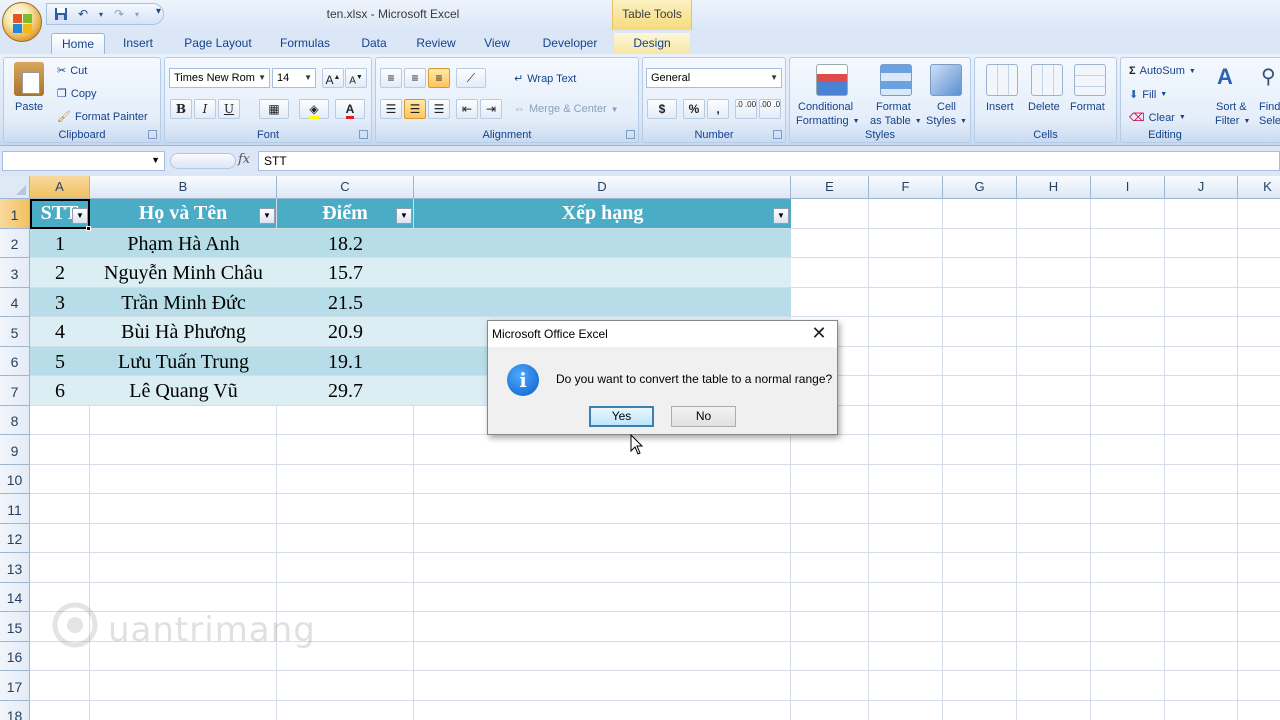 This screenshot has width=1280, height=720. What do you see at coordinates (15, 538) in the screenshot?
I see `row-header-12: 12` at bounding box center [15, 538].